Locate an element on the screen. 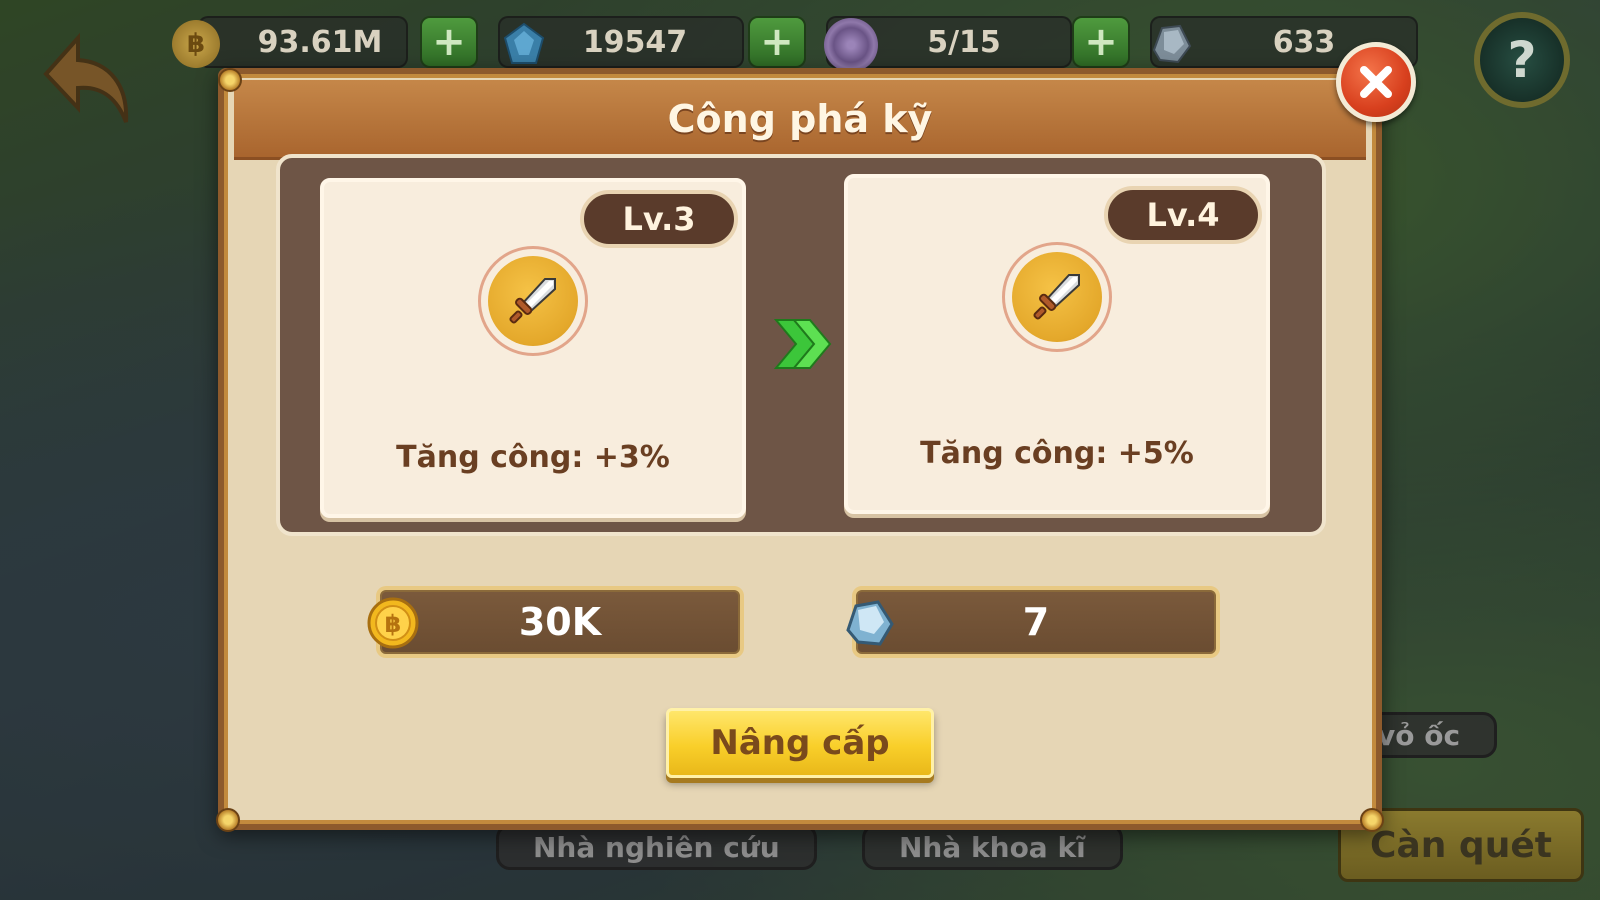 This screenshot has height=900, width=1600. sweep-button-label: Càn quét is located at coordinates (1461, 845).